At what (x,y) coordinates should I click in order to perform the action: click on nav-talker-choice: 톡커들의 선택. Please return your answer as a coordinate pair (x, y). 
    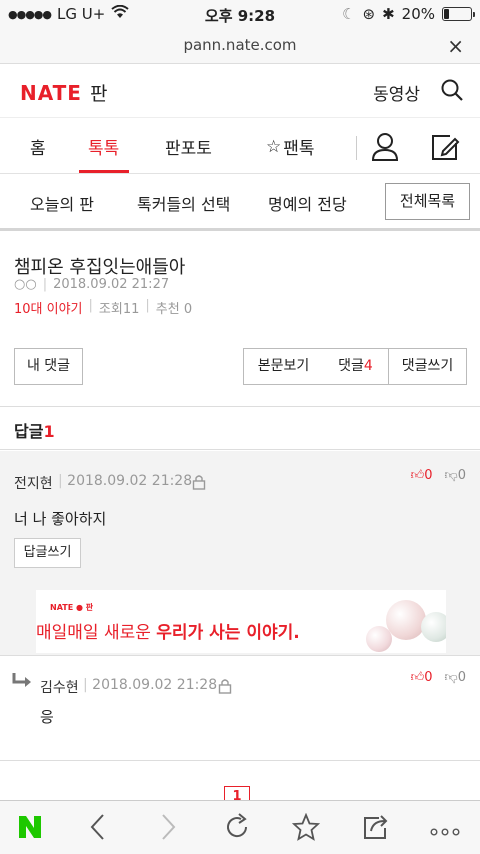
    Looking at the image, I should click on (183, 203).